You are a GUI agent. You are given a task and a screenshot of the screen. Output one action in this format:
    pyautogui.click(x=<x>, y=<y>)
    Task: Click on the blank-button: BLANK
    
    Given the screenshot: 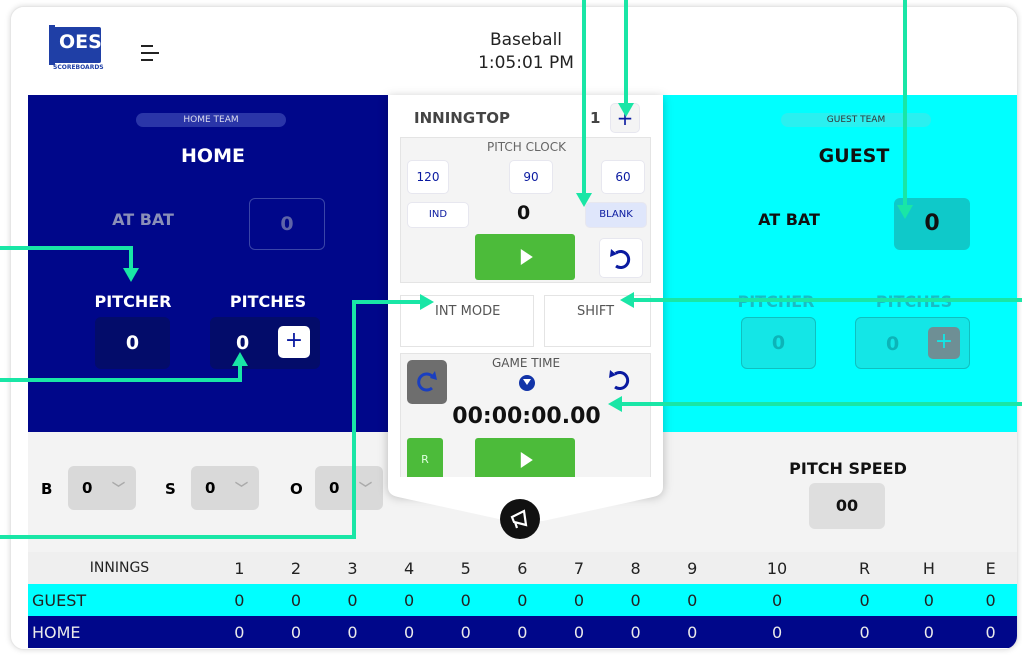 What is the action you would take?
    pyautogui.click(x=616, y=215)
    